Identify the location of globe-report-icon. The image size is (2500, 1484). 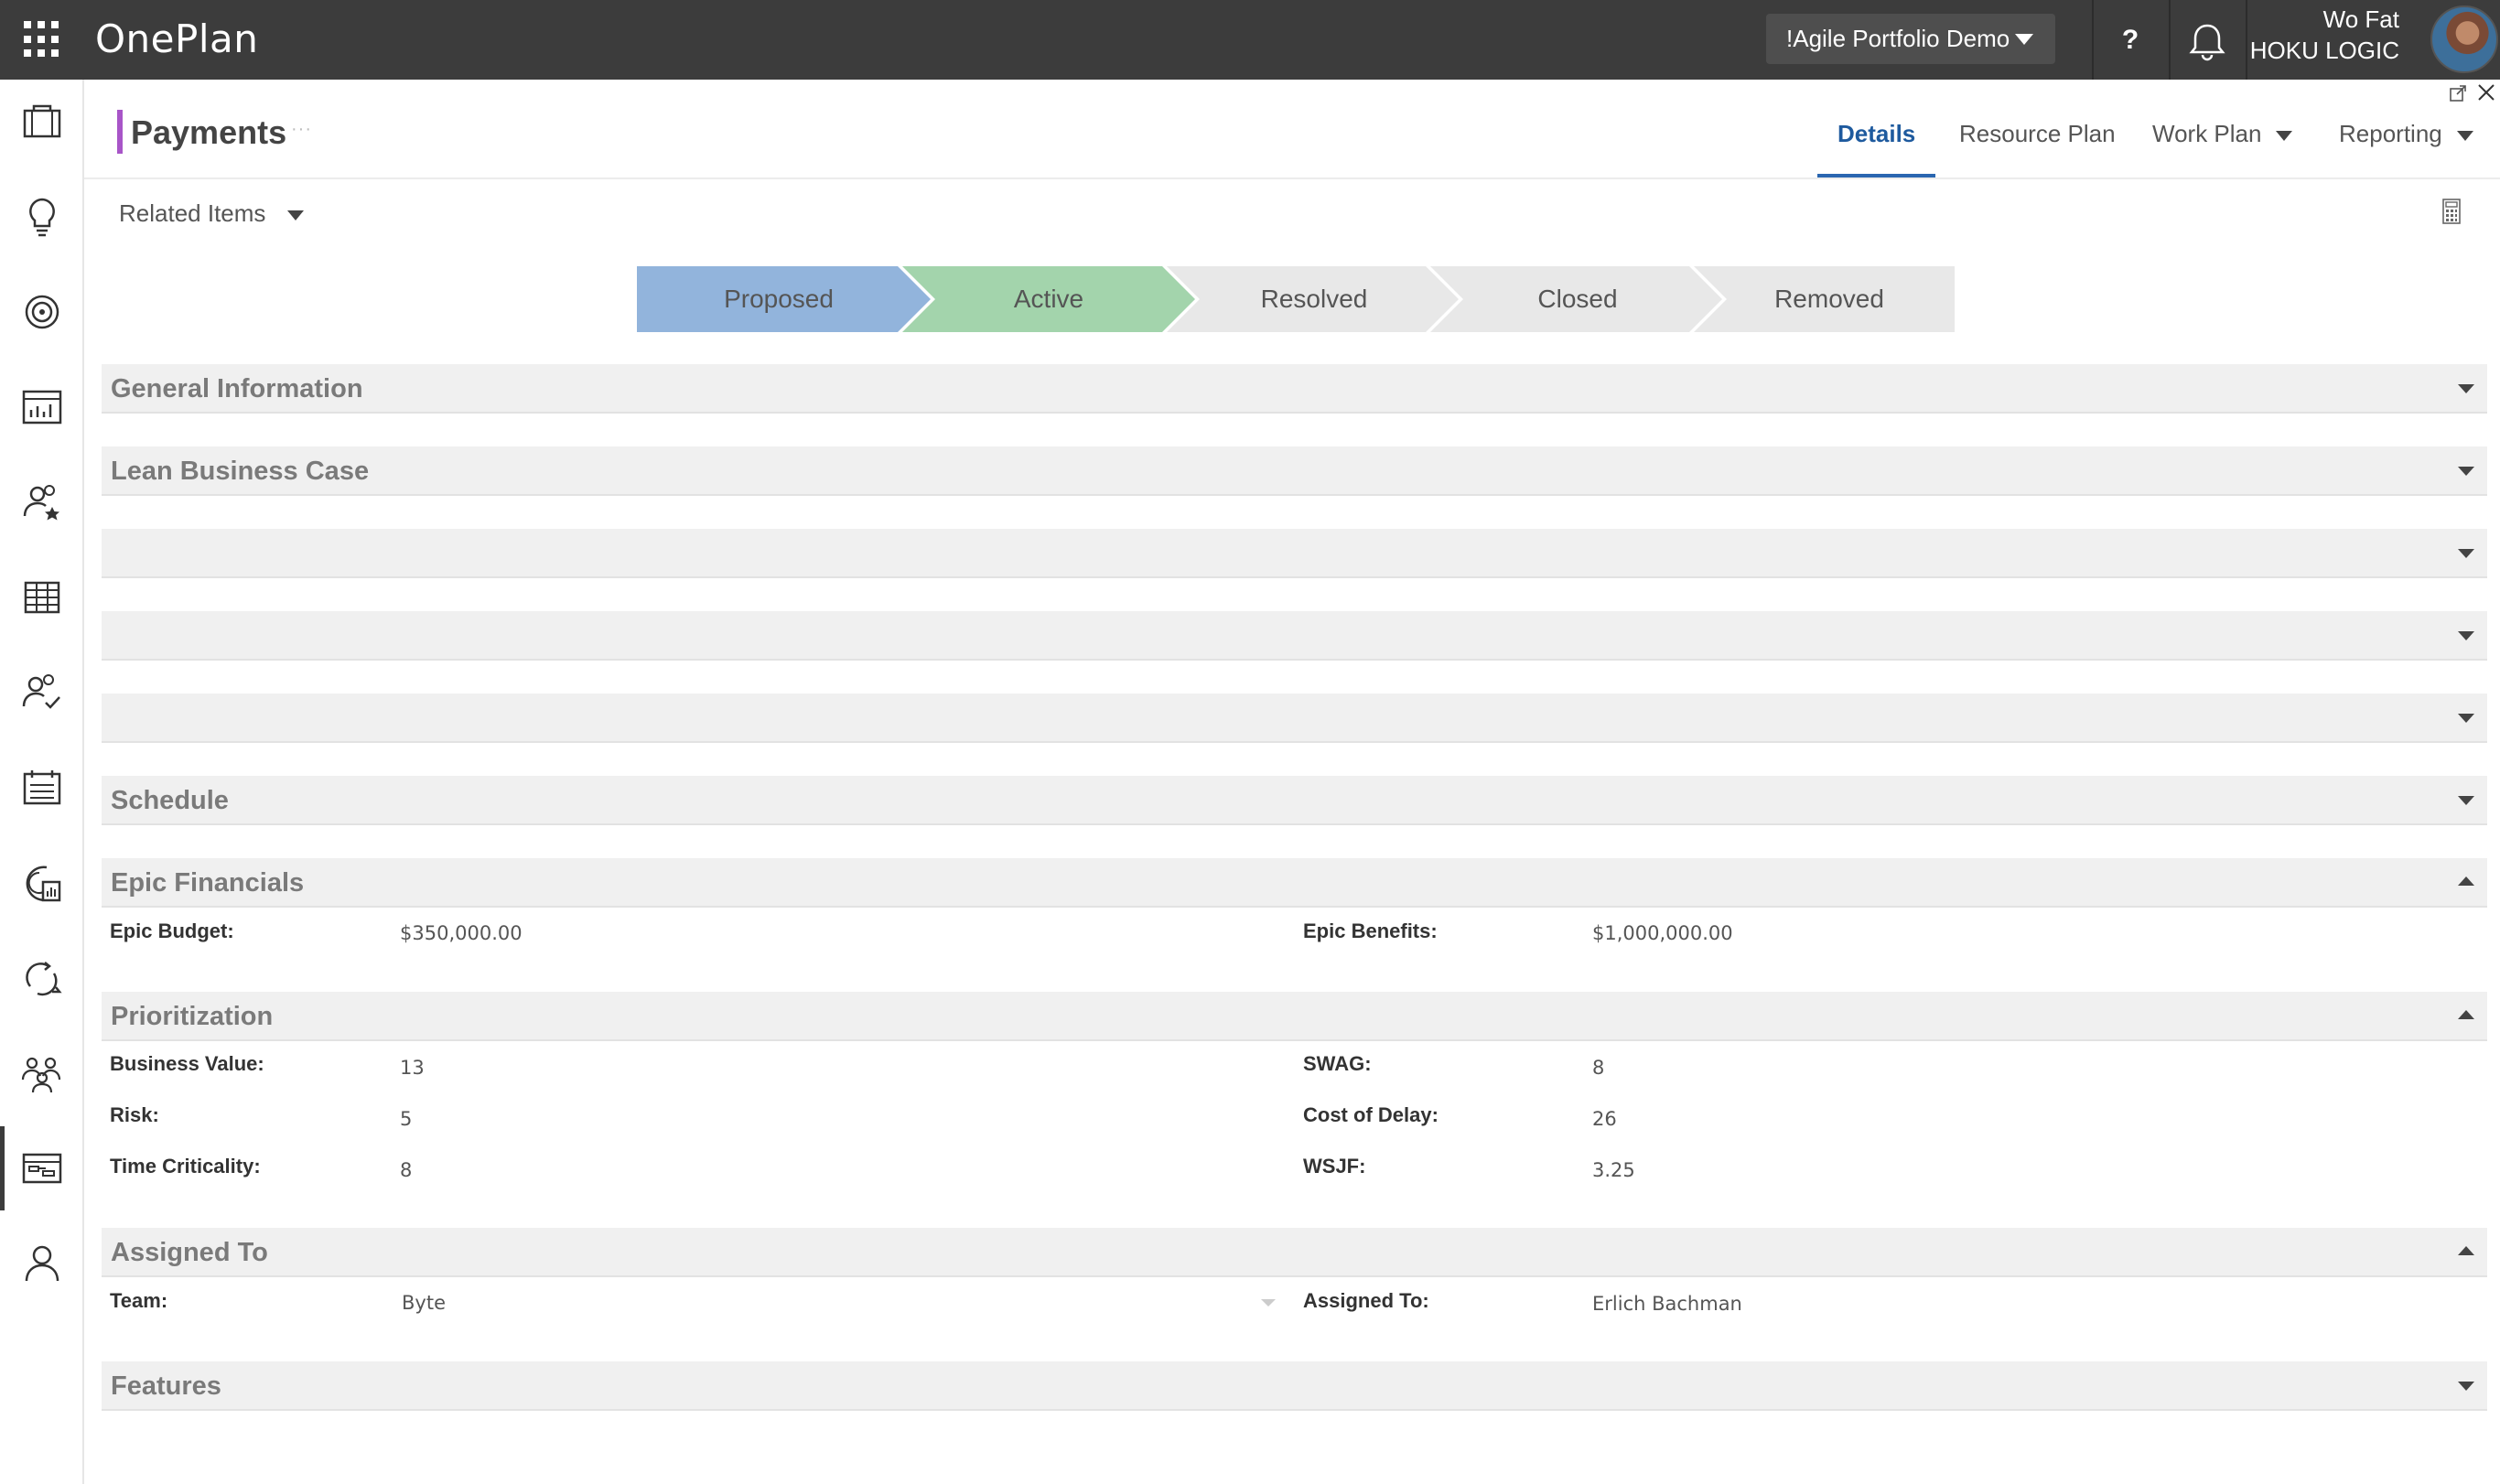
(43, 884).